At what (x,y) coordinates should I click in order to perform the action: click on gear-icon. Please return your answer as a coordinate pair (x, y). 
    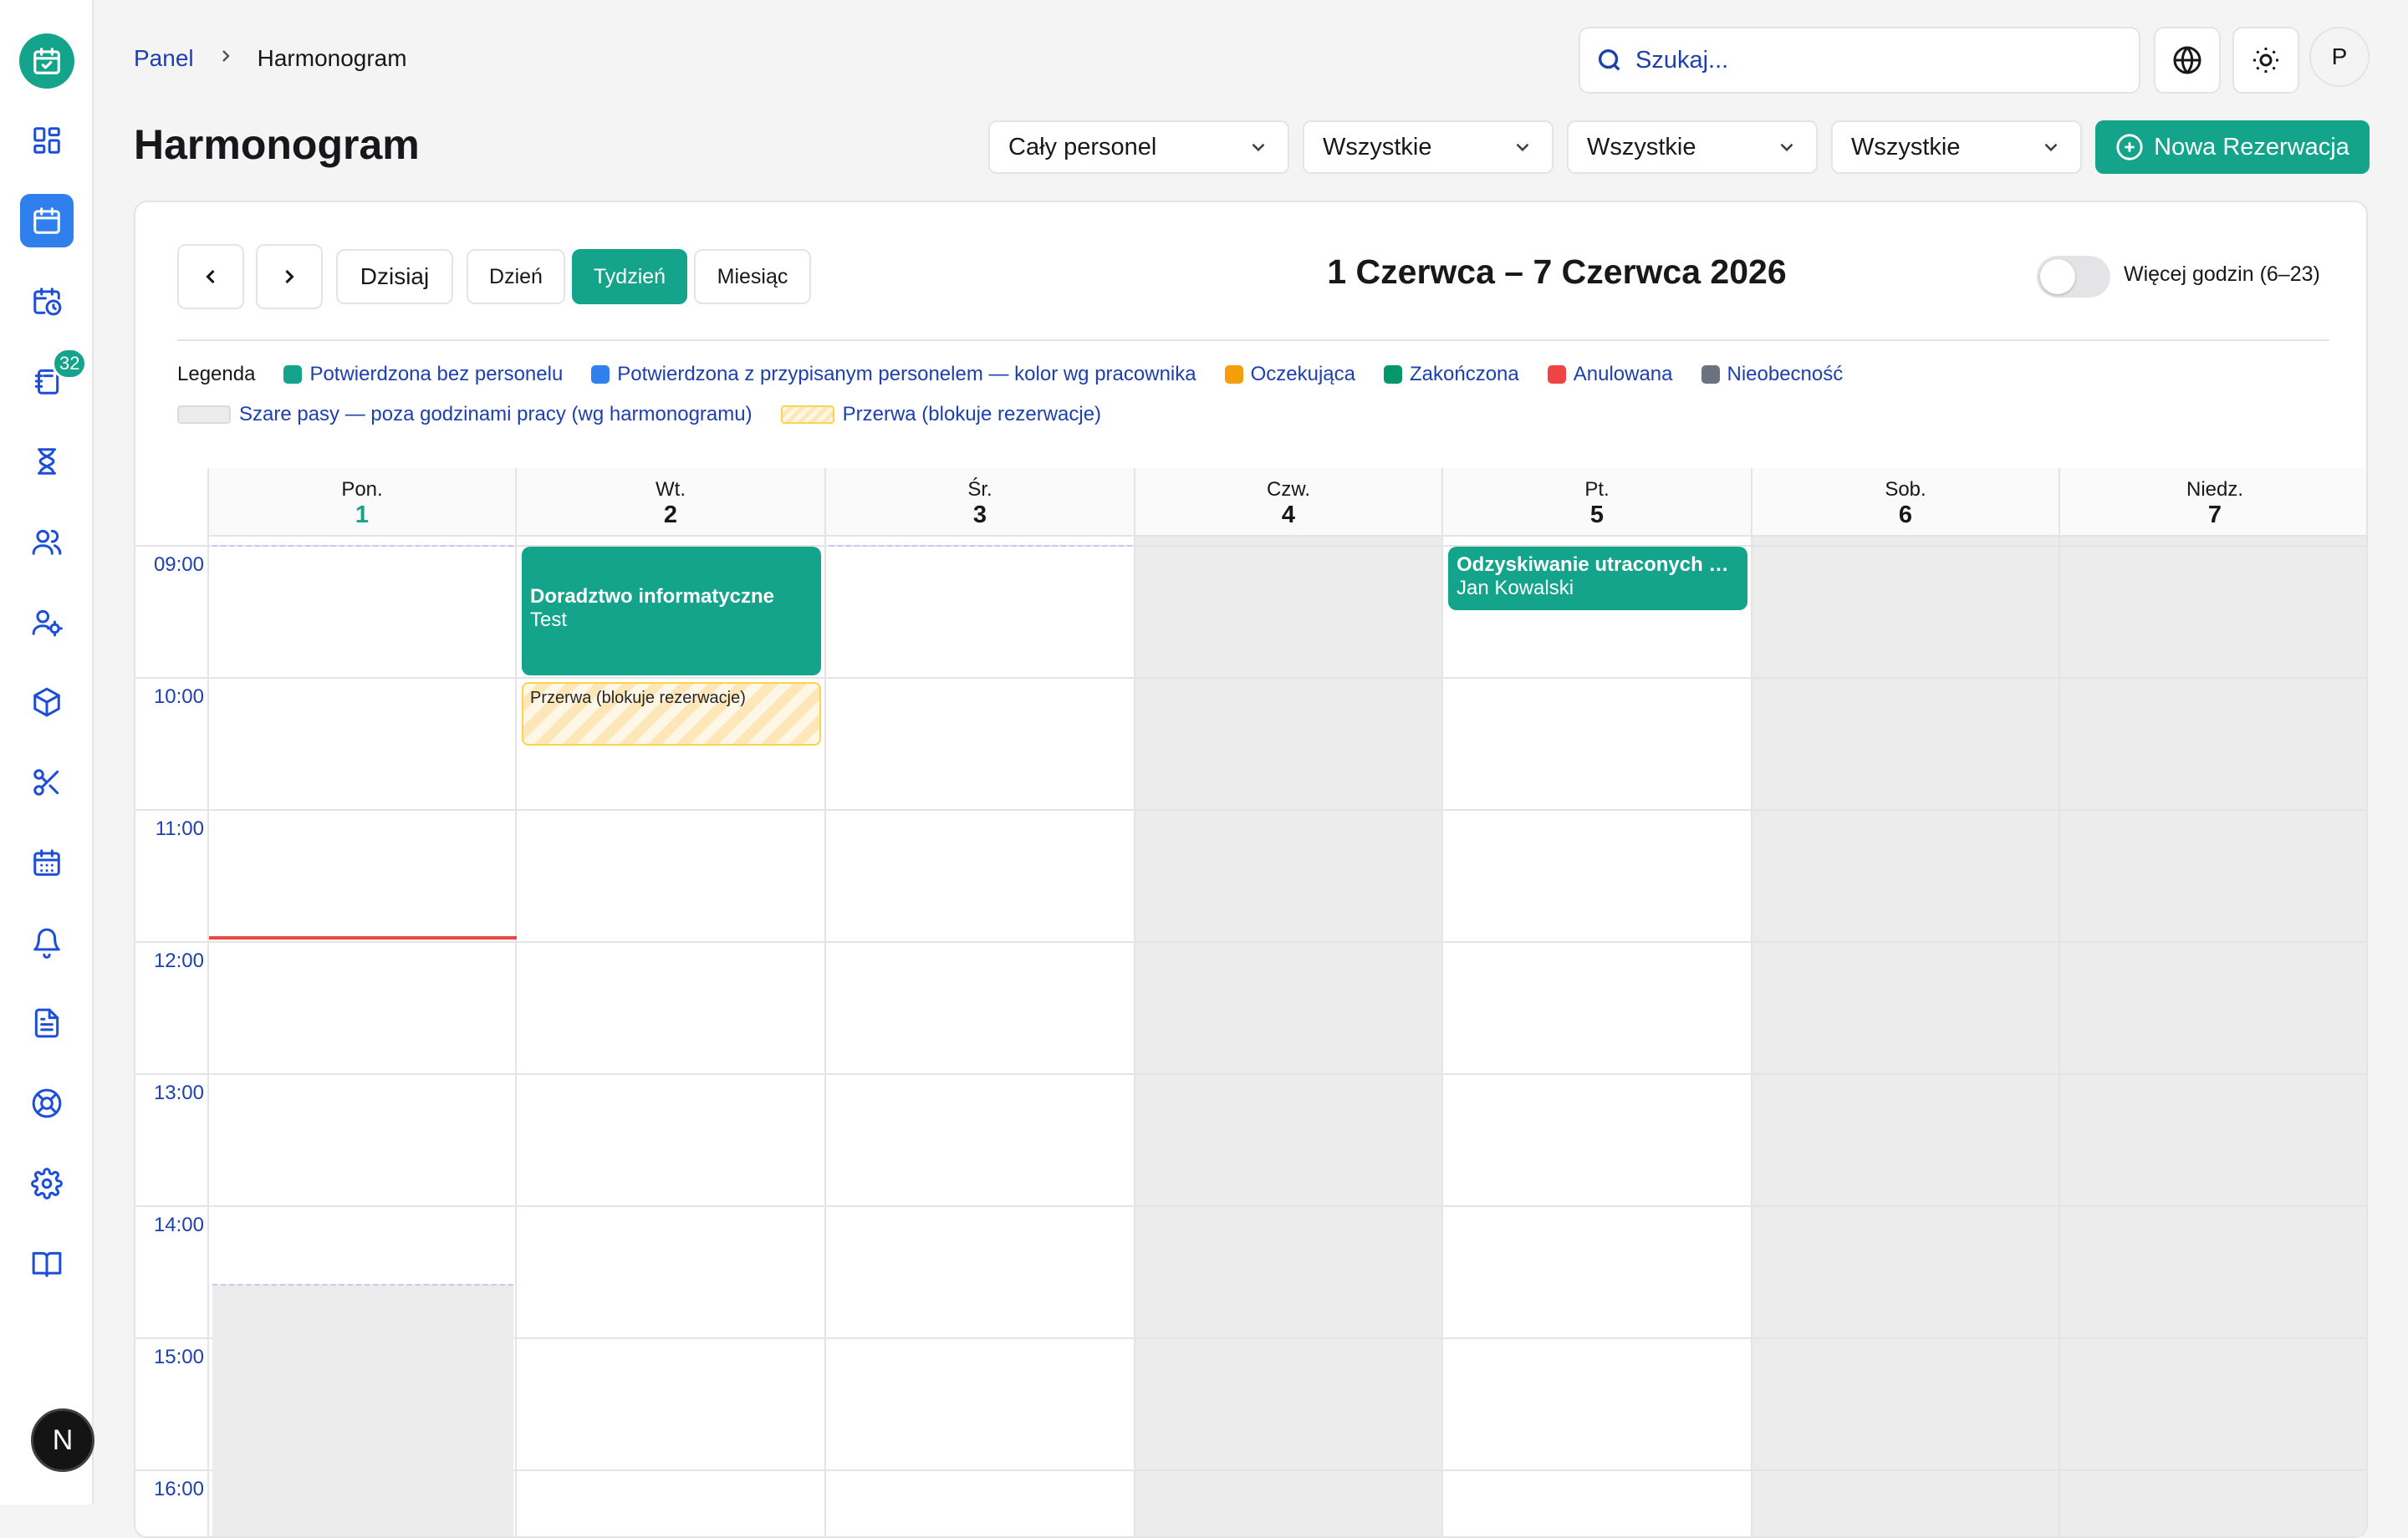
    Looking at the image, I should click on (47, 1183).